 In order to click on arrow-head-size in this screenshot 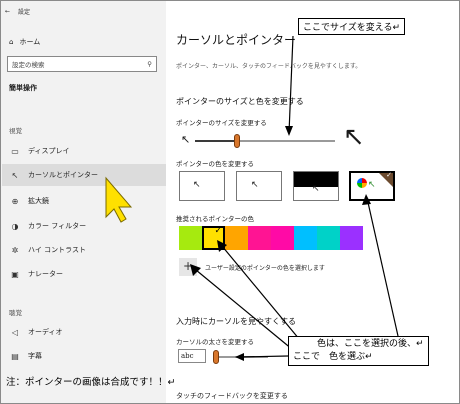, I will do `click(289, 131)`.